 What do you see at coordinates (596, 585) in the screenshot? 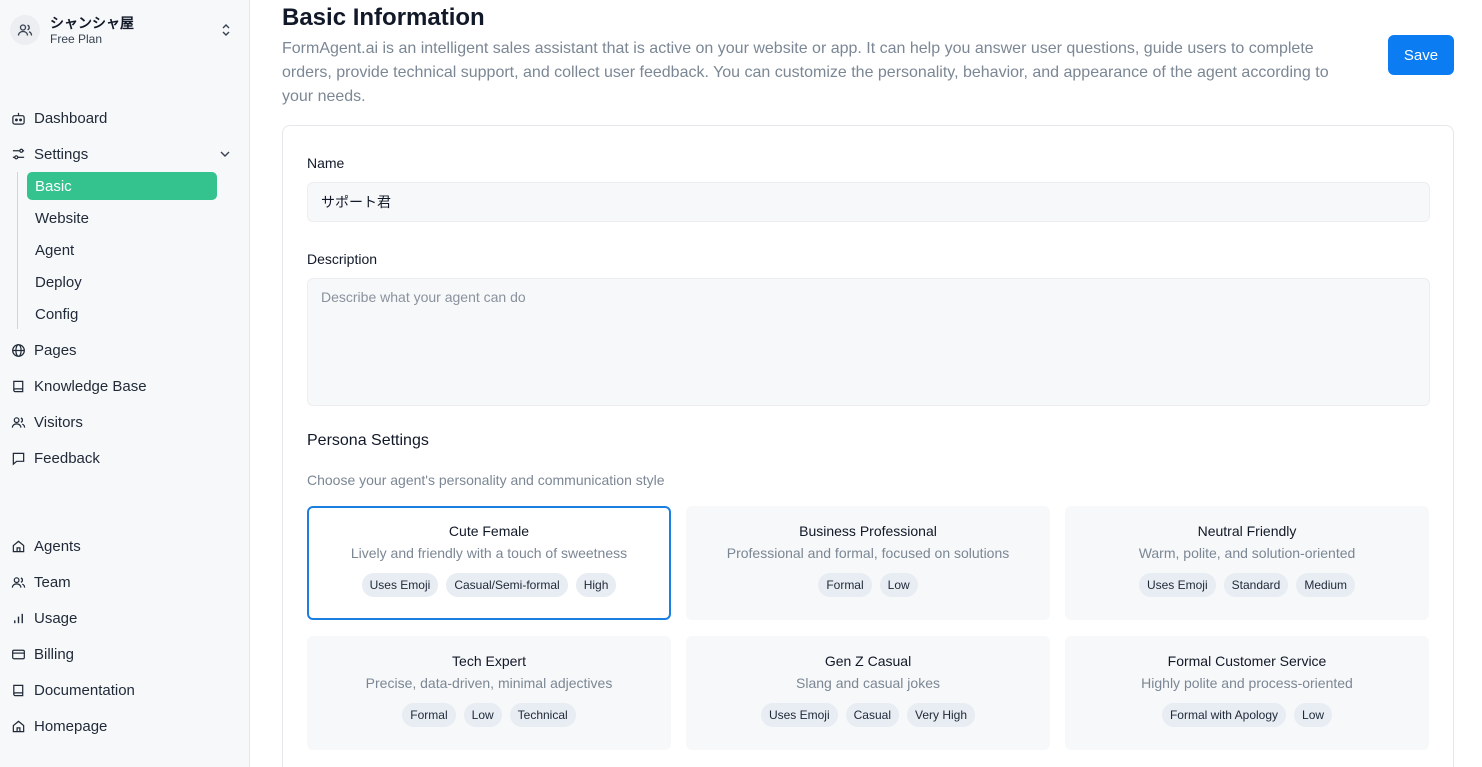
I see `persona-tag: High` at bounding box center [596, 585].